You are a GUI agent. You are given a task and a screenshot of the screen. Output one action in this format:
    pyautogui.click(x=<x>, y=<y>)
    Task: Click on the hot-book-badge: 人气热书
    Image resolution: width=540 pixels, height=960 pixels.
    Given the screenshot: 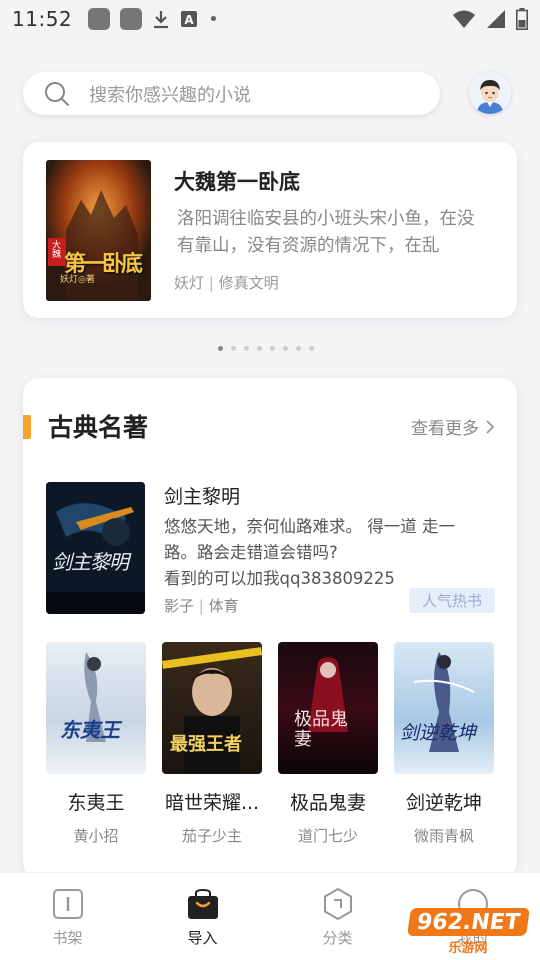 What is the action you would take?
    pyautogui.click(x=452, y=600)
    